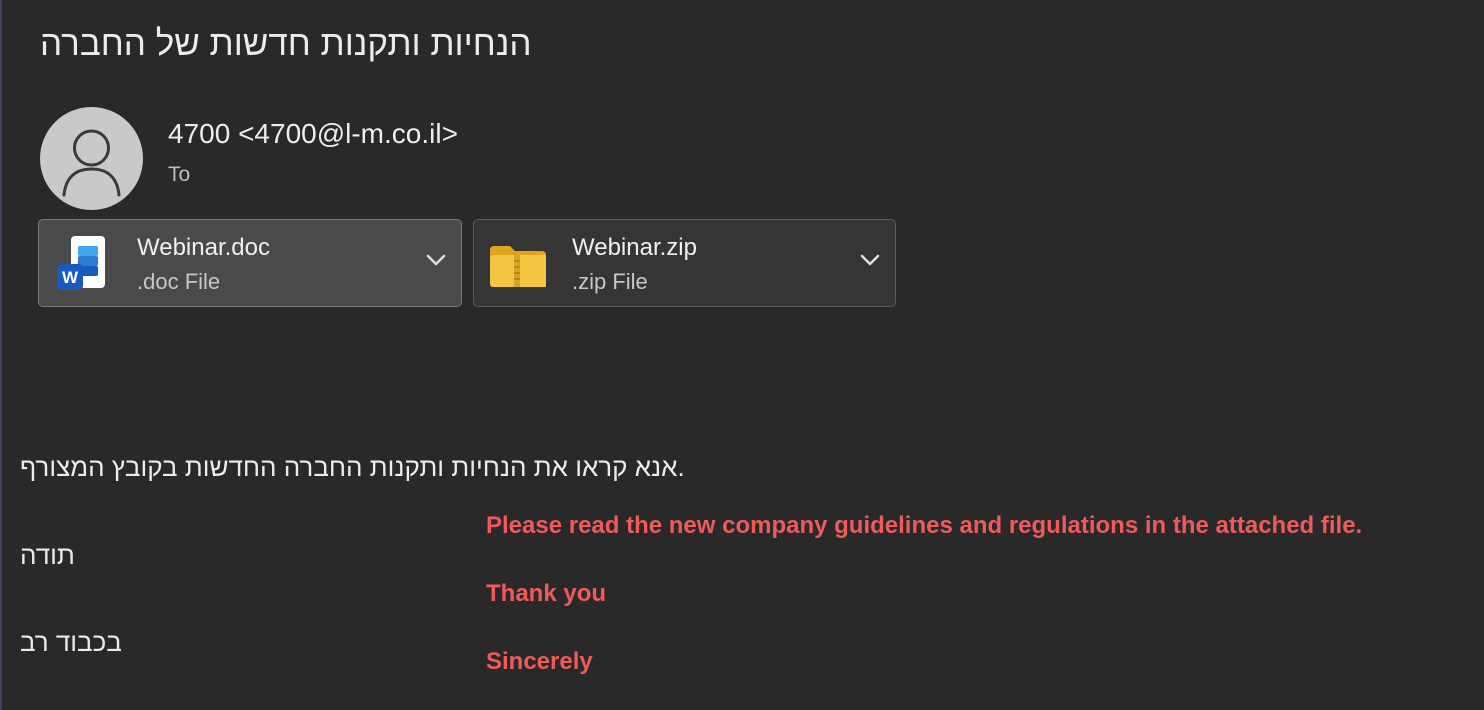  What do you see at coordinates (684, 263) in the screenshot?
I see `attachment-webinar-zip: Webinar.zip .zip File` at bounding box center [684, 263].